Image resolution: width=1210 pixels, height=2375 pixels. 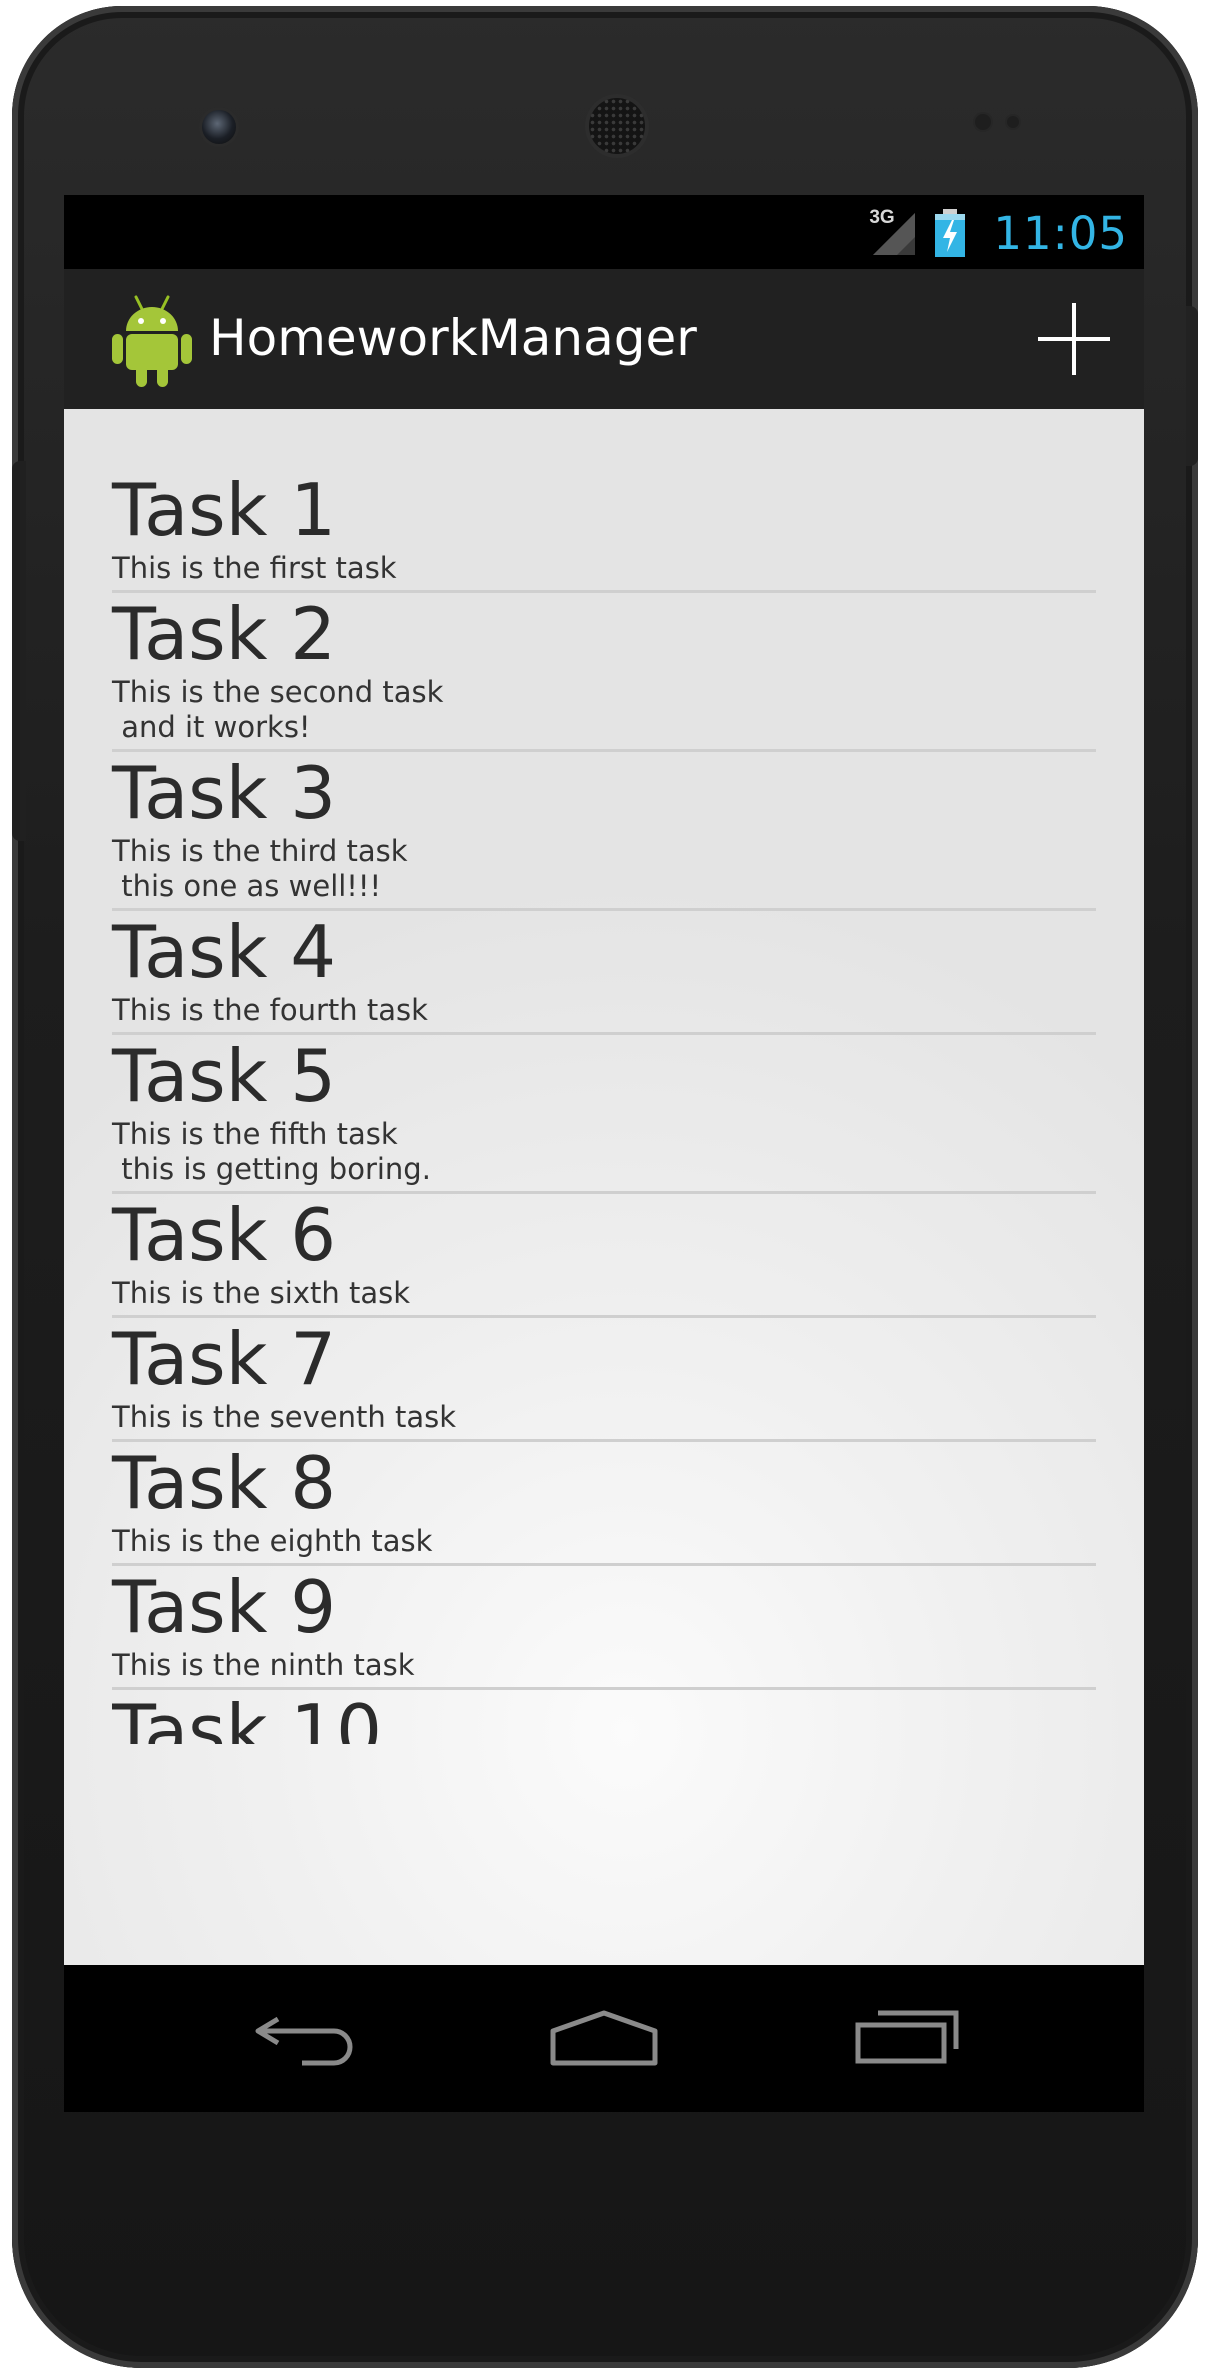 I want to click on volume-rocker, so click(x=19, y=651).